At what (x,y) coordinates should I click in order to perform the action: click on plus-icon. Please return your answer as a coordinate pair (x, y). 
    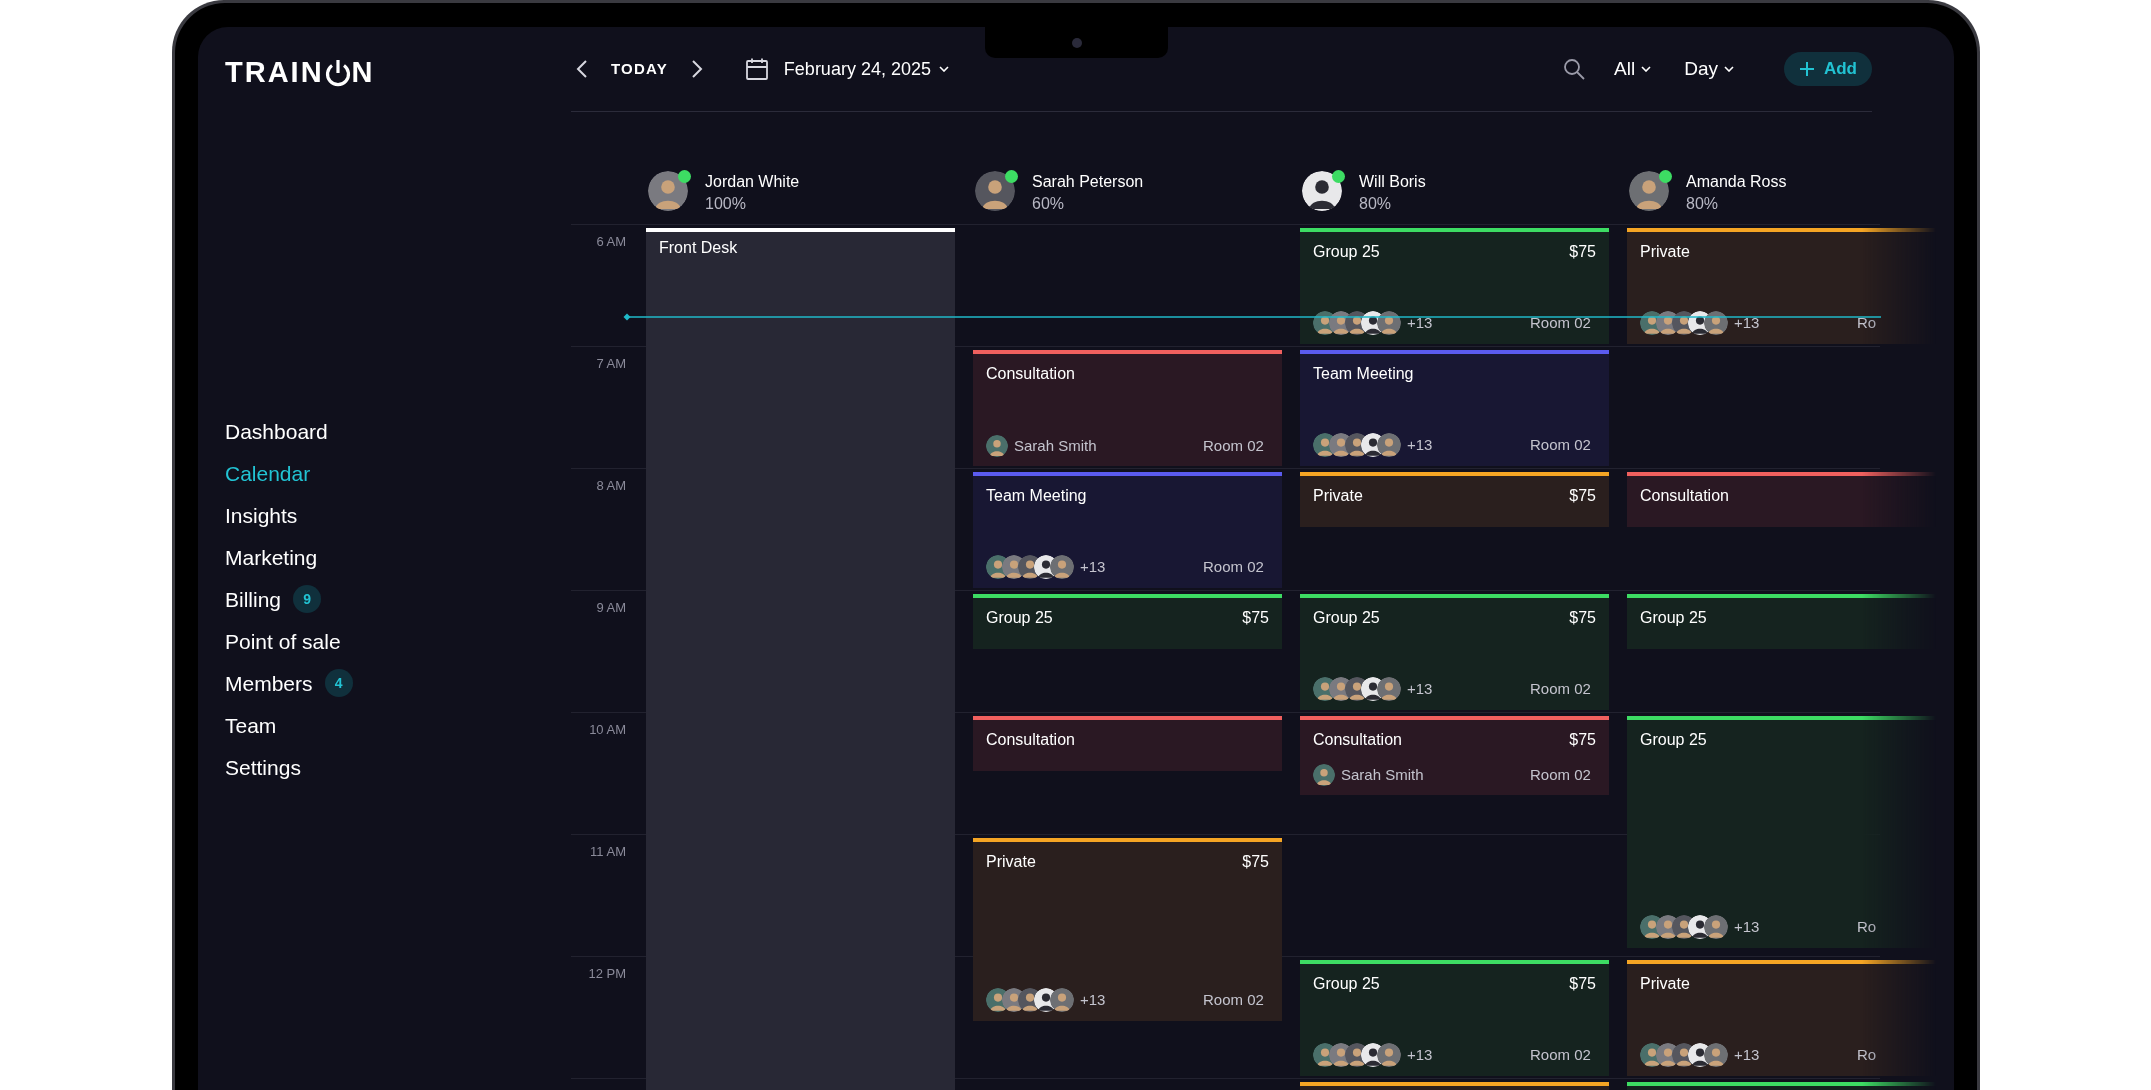
    Looking at the image, I should click on (1806, 69).